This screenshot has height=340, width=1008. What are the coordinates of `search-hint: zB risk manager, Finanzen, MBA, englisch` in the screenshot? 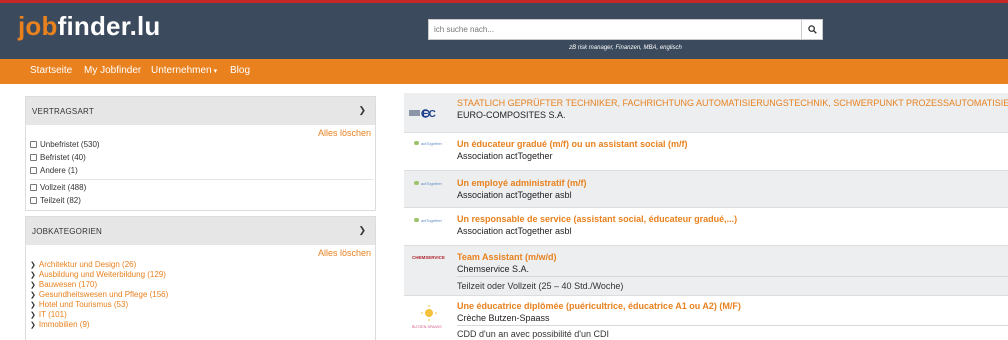 It's located at (625, 48).